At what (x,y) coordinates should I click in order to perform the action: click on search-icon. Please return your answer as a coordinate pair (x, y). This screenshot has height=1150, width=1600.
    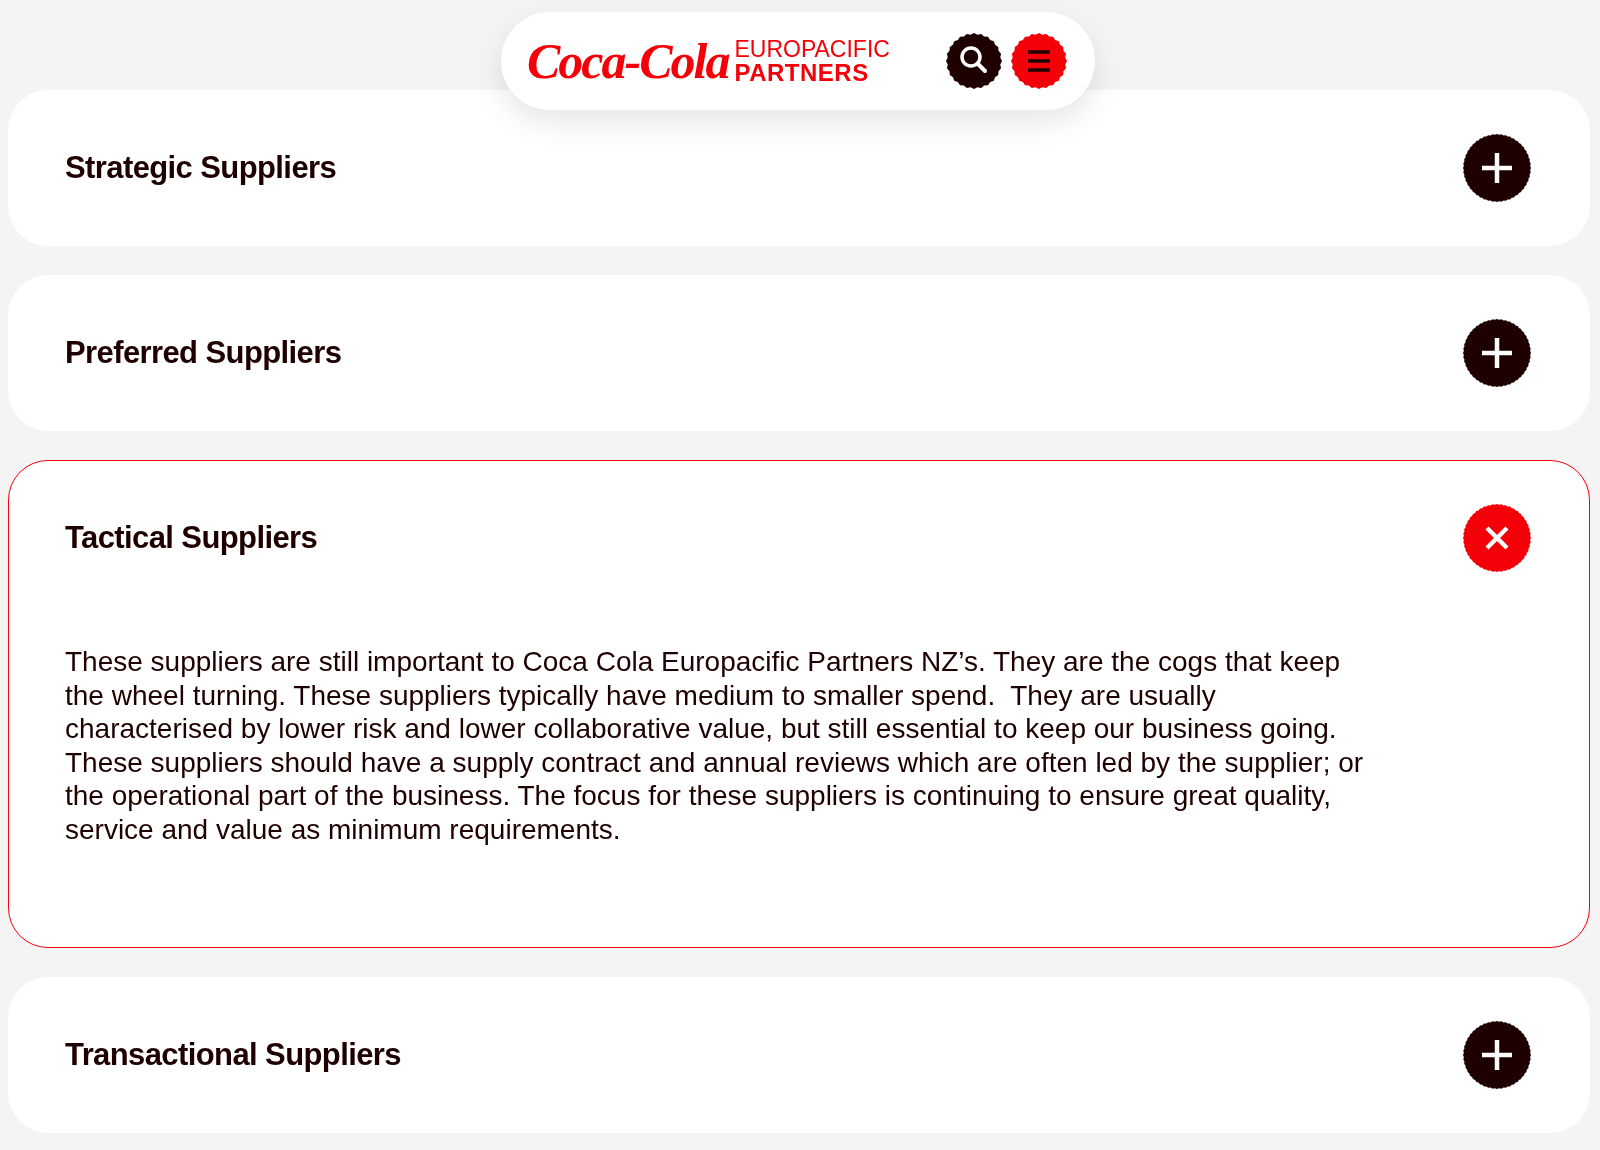
    Looking at the image, I should click on (974, 61).